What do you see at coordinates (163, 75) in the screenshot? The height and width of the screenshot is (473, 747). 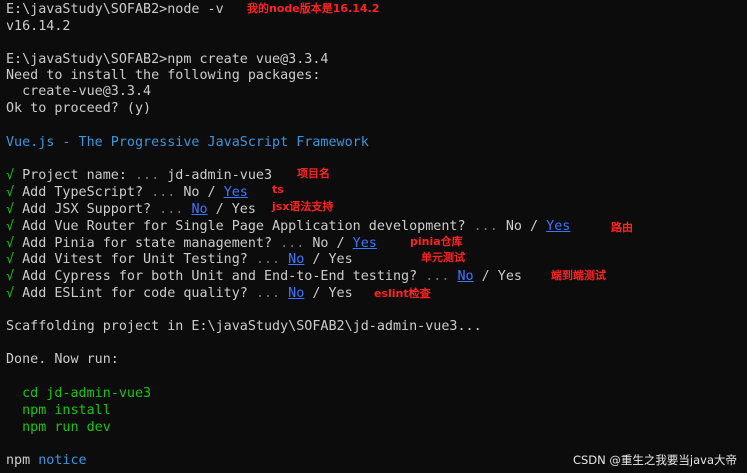 I see `install-notice: Need to install the following packages:` at bounding box center [163, 75].